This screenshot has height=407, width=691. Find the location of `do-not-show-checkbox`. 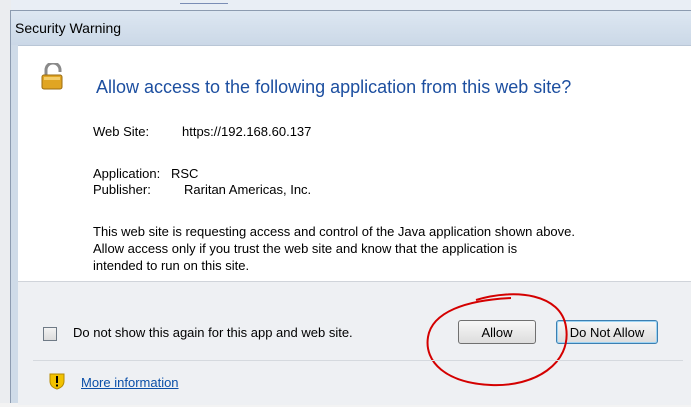

do-not-show-checkbox is located at coordinates (50, 334).